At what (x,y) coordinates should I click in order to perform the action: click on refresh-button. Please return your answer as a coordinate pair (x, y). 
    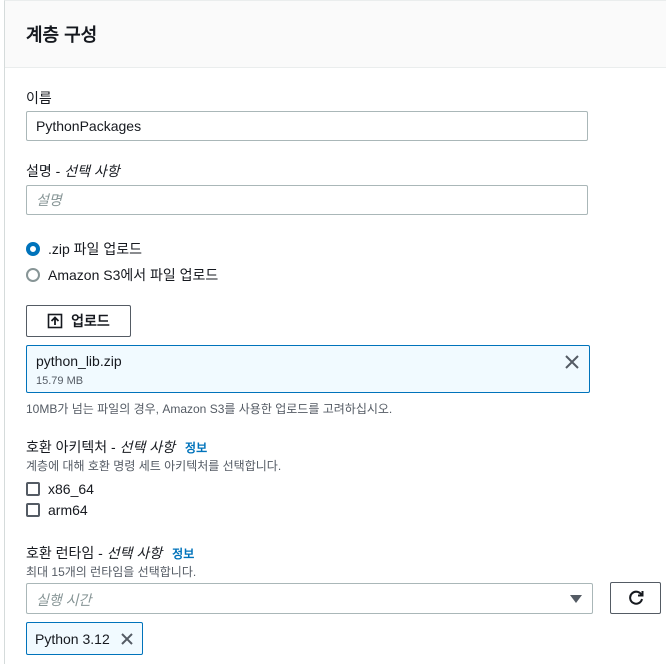
    Looking at the image, I should click on (635, 598).